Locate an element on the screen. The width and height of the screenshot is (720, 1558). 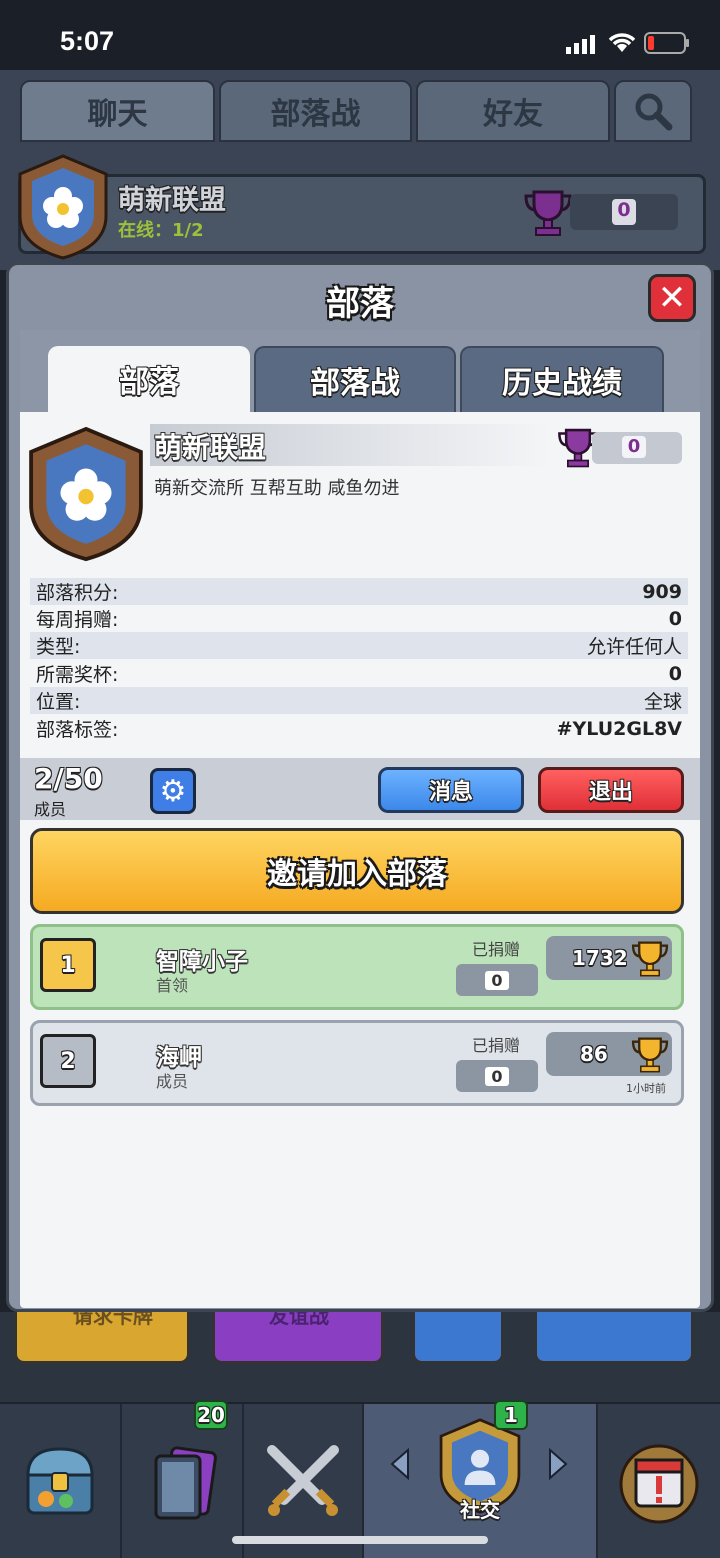
search-icon is located at coordinates (654, 112).